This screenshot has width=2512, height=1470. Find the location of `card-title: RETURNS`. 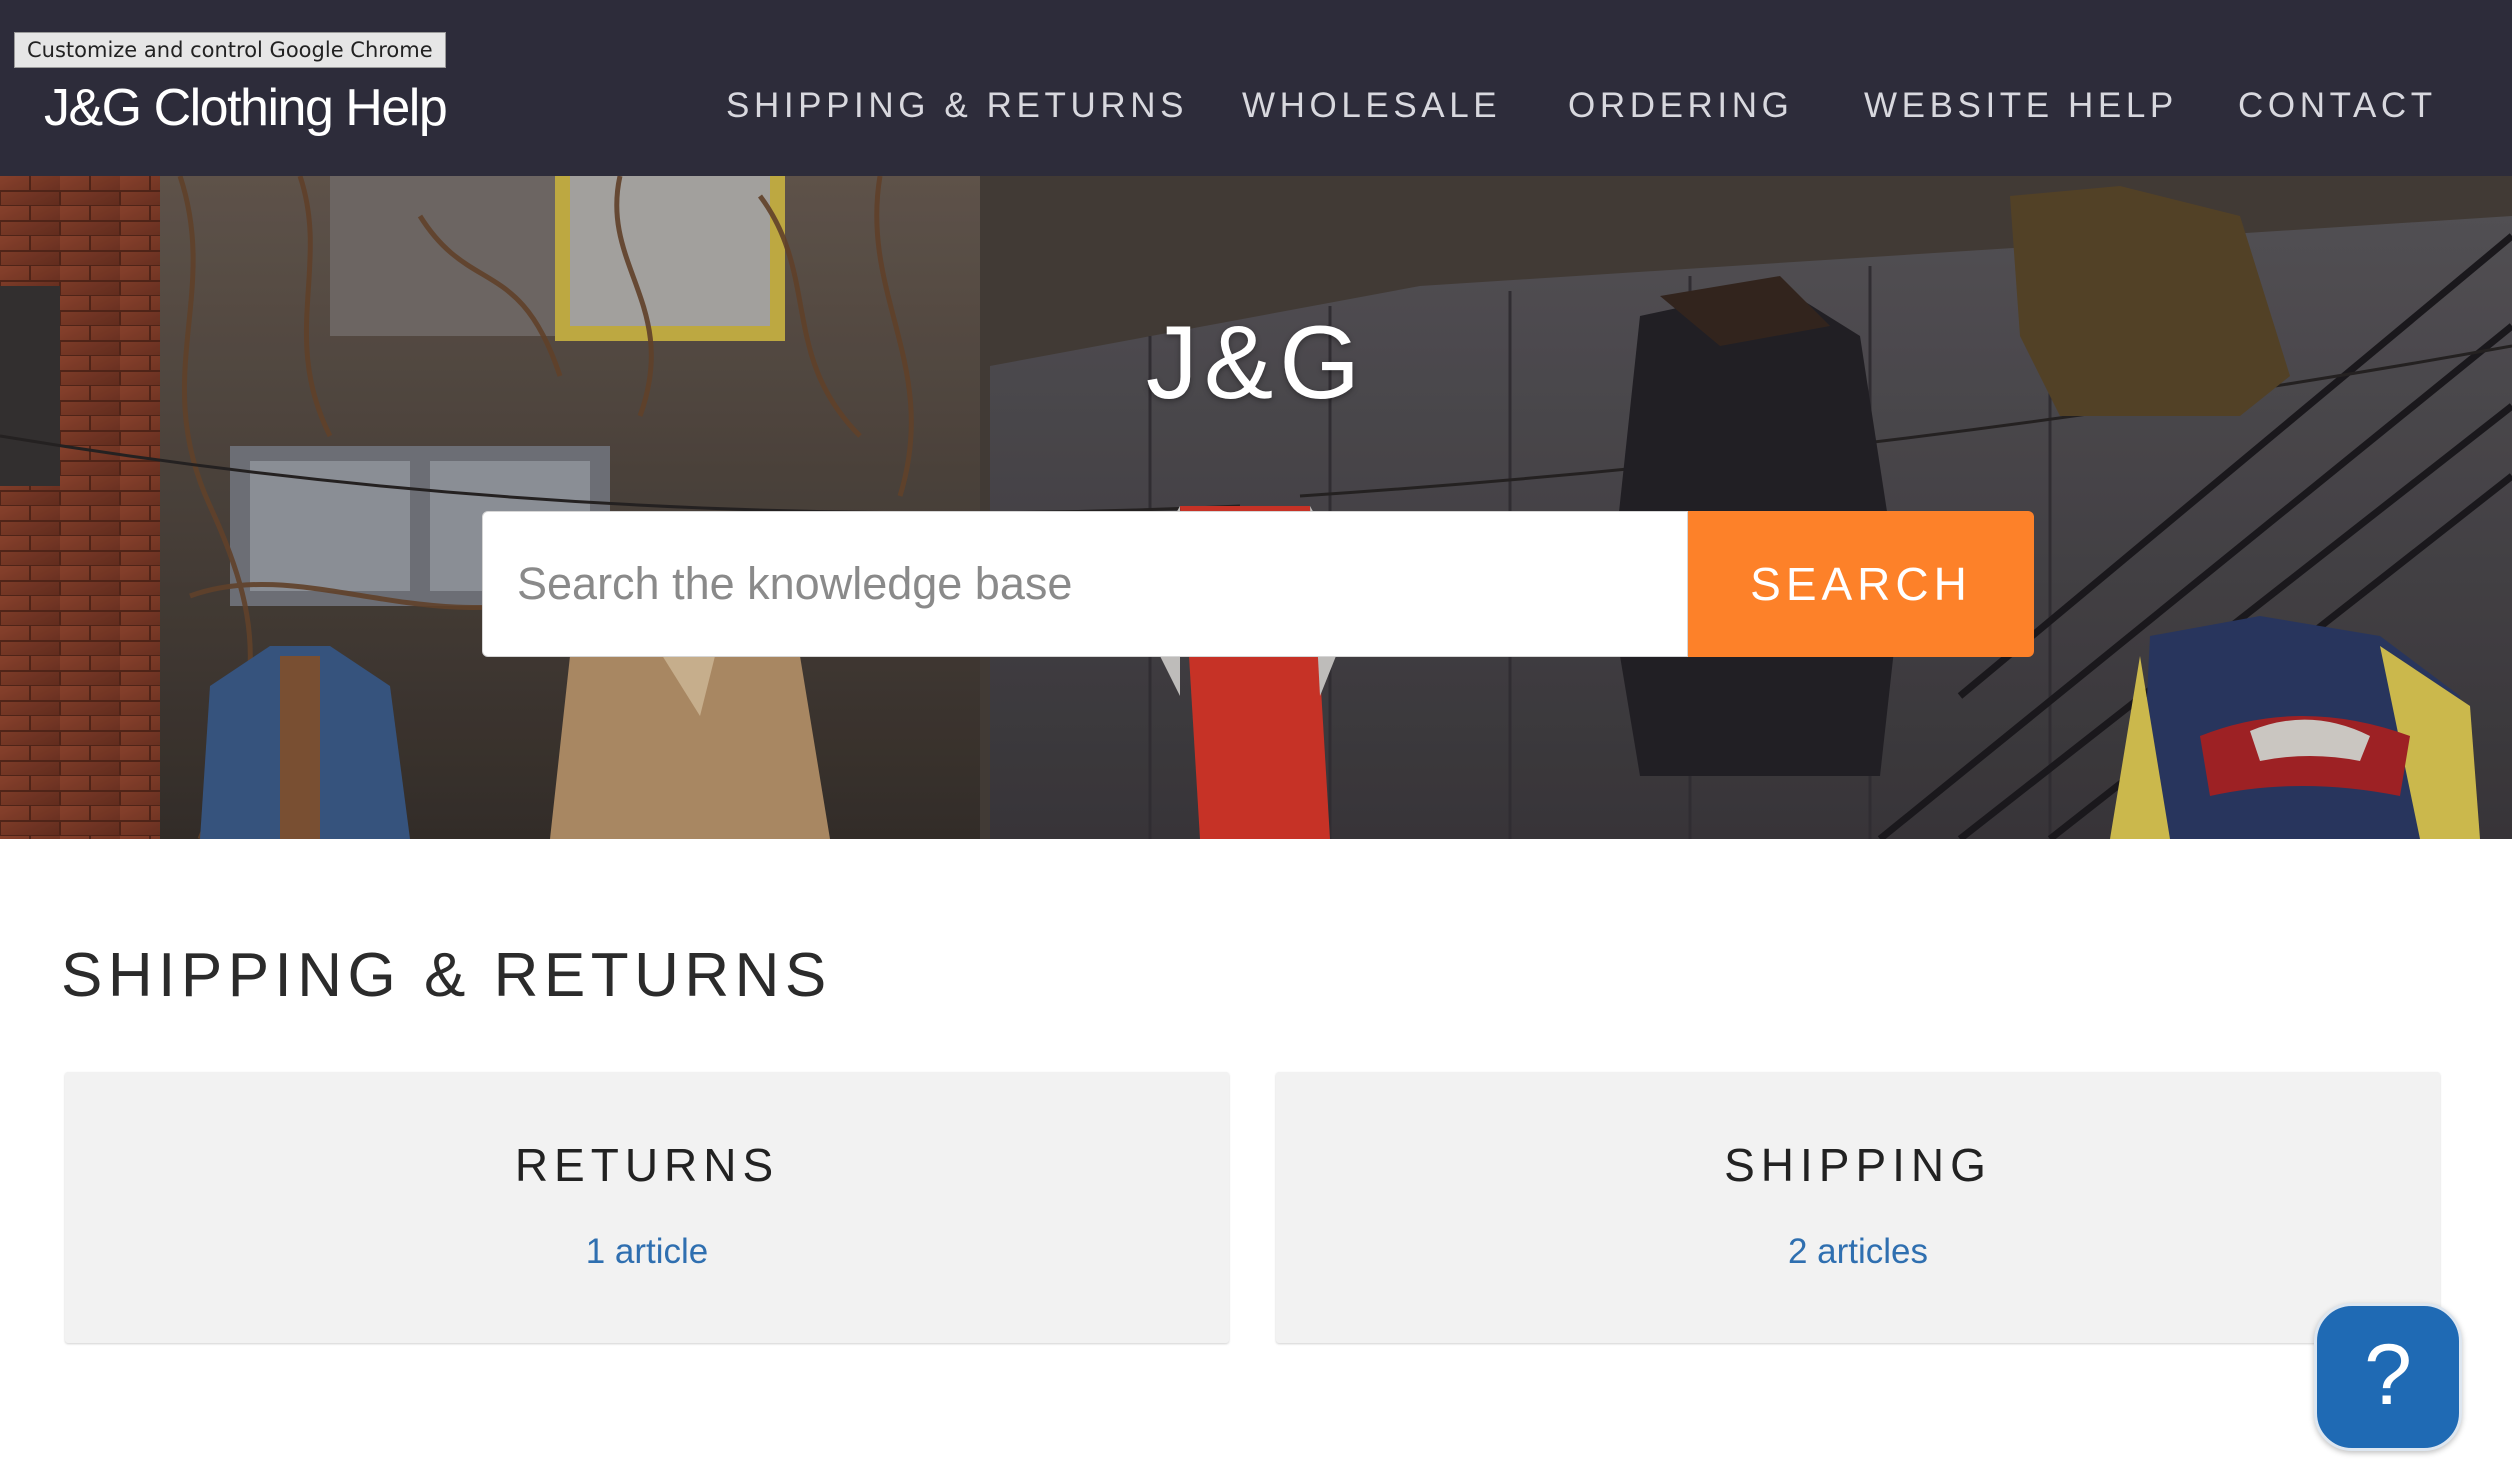

card-title: RETURNS is located at coordinates (647, 1165).